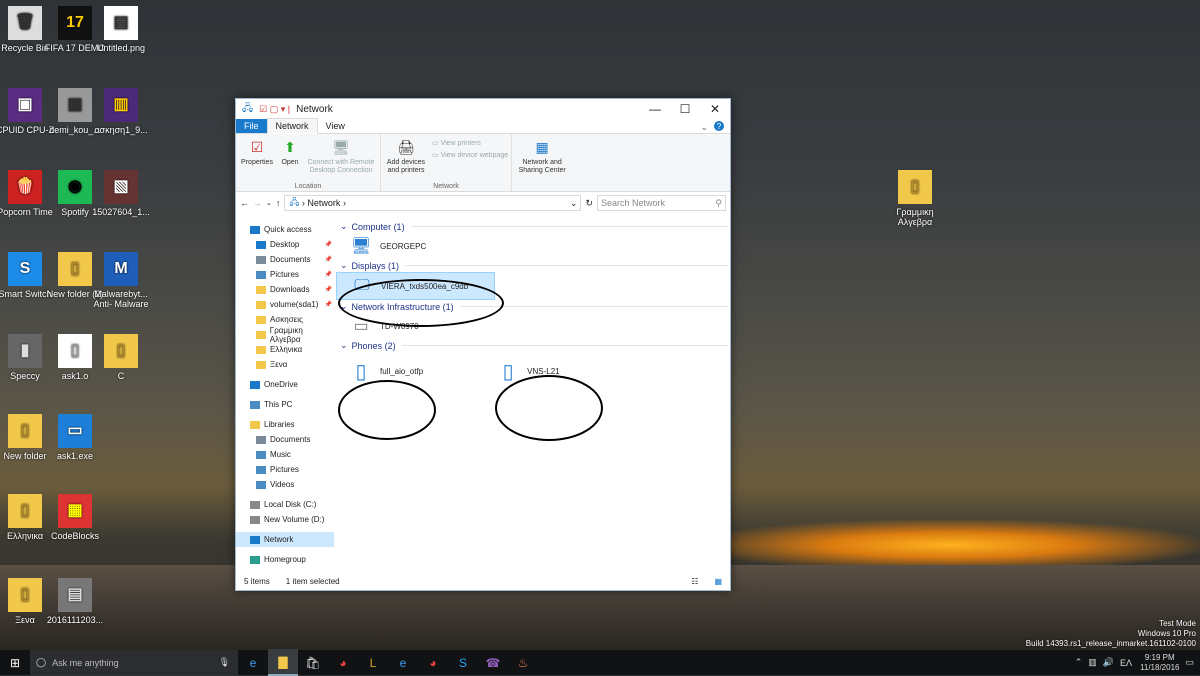 Image resolution: width=1200 pixels, height=676 pixels. I want to click on chrome-taskbar-icon: ◕, so click(343, 662).